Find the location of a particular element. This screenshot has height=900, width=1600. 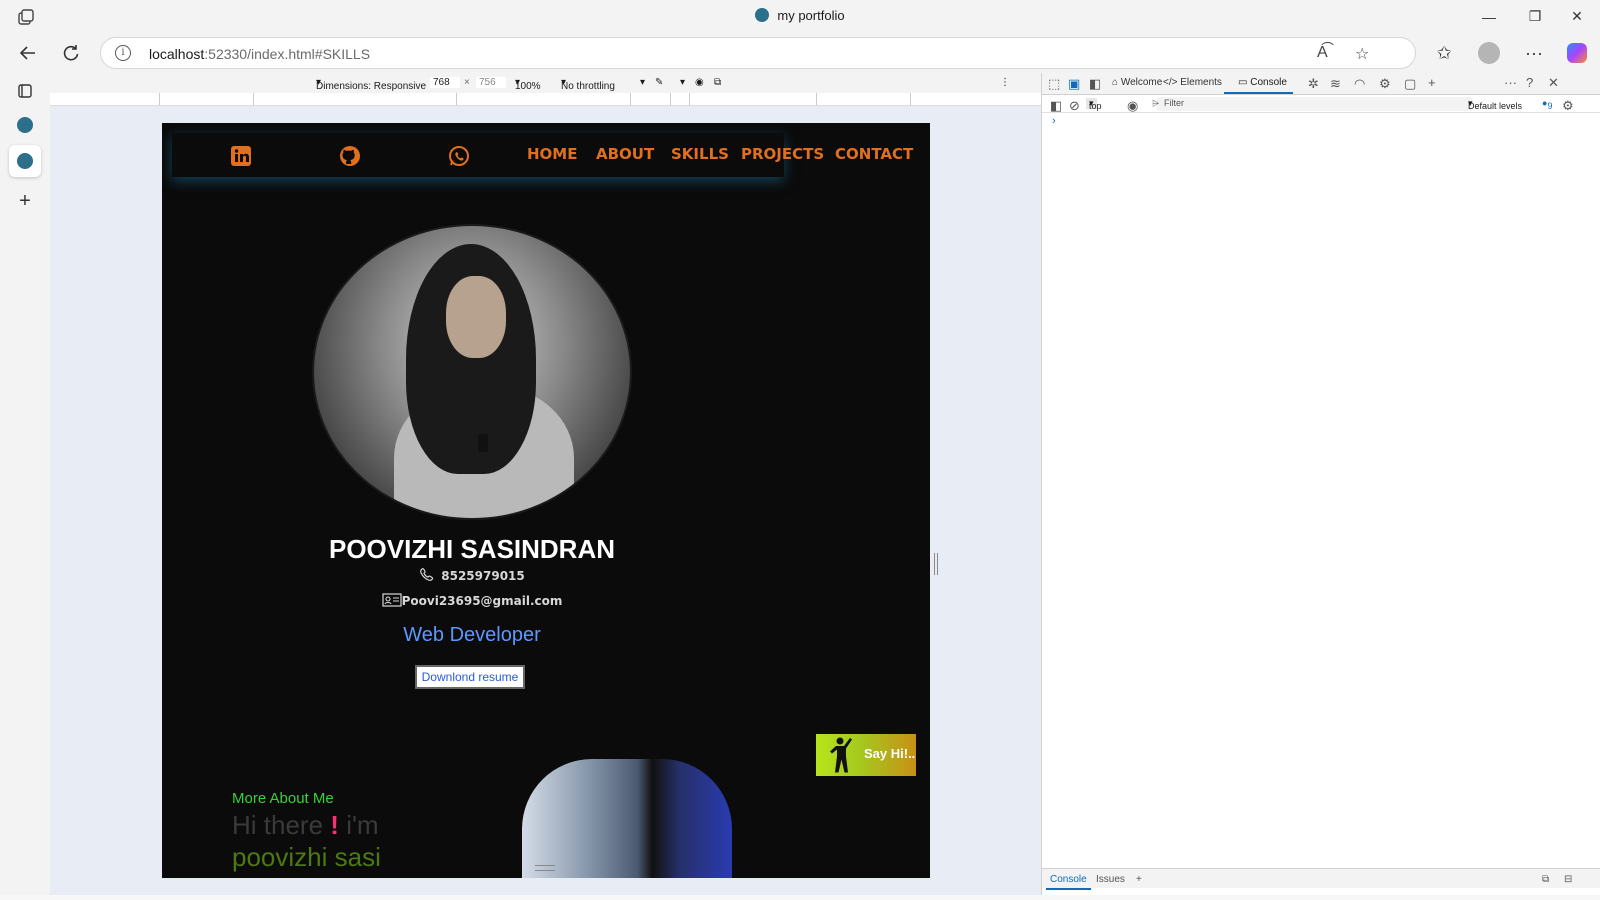

greeting-im: i'm is located at coordinates (362, 825).